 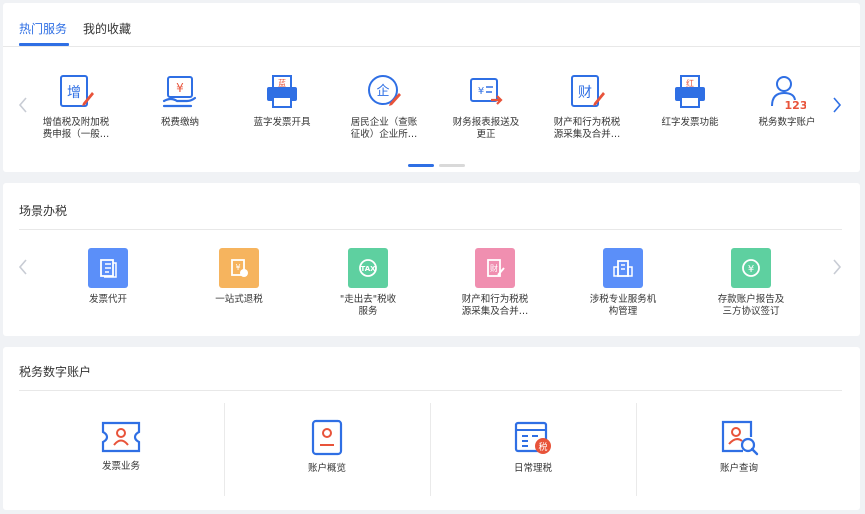 I want to click on service-item-label: 财务报表报送及 更正, so click(x=486, y=128).